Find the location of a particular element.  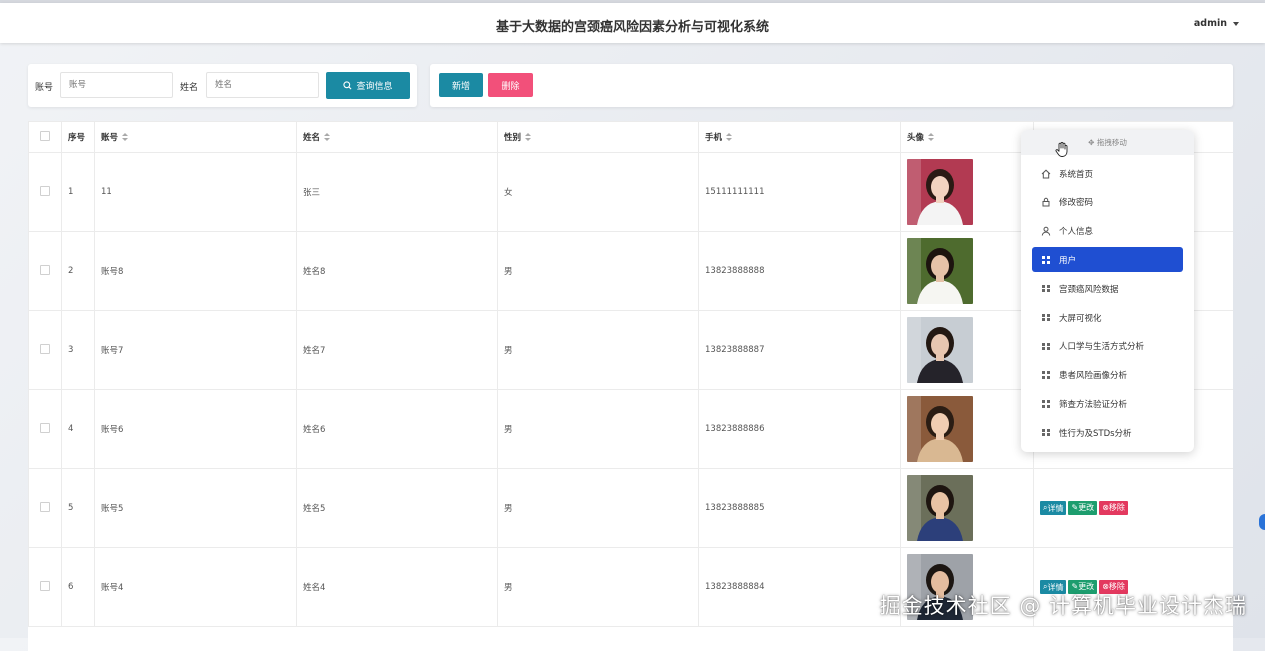

name-label: 姓名 is located at coordinates (189, 88).